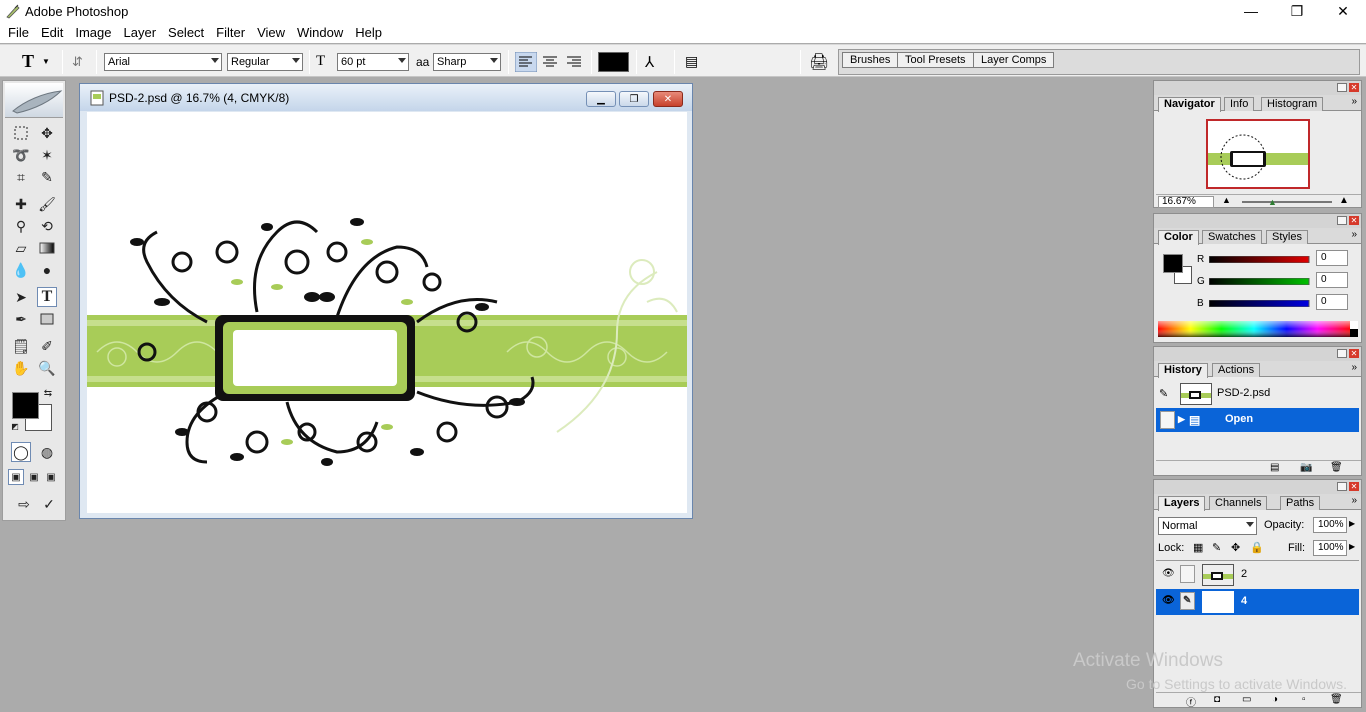 This screenshot has width=1366, height=712. Describe the element at coordinates (163, 62) in the screenshot. I see `font-family-select: Arial` at that location.